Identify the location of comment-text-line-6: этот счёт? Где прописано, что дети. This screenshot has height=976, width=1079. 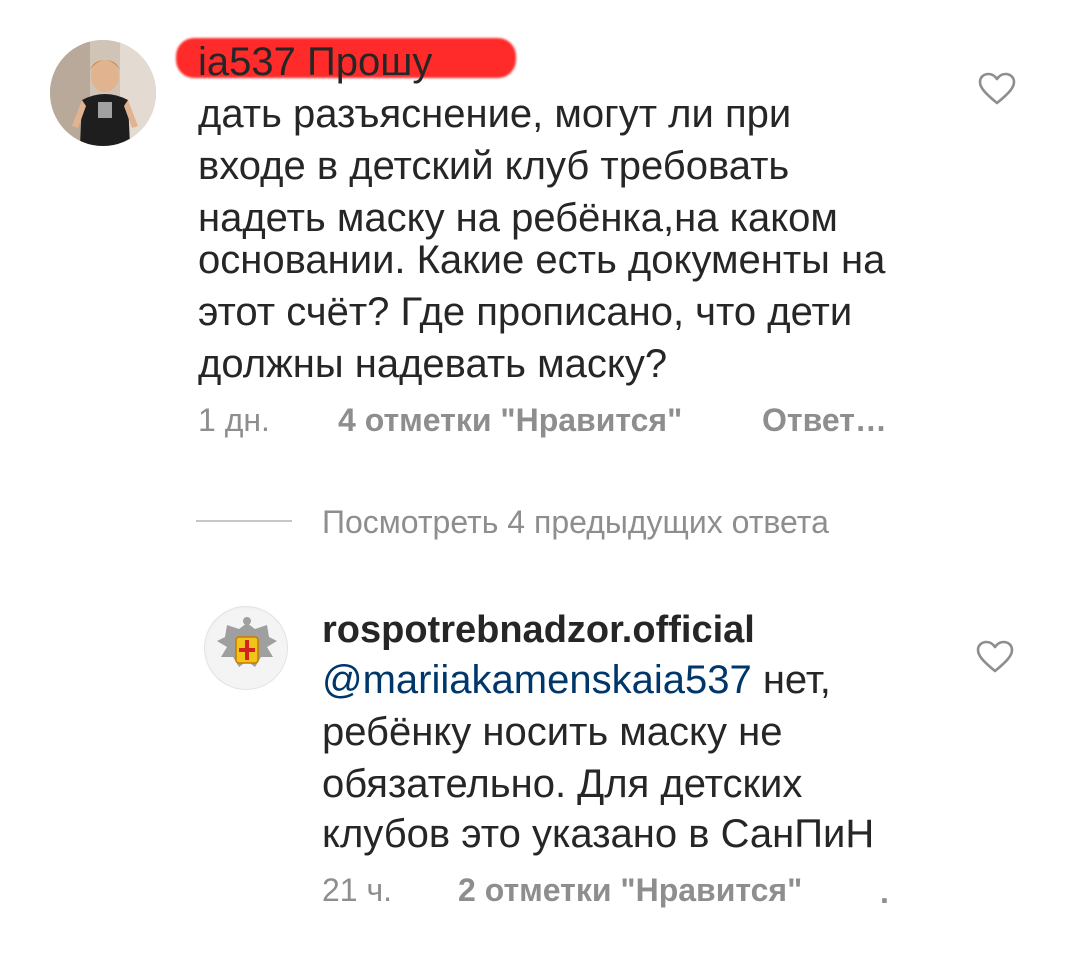
(525, 312).